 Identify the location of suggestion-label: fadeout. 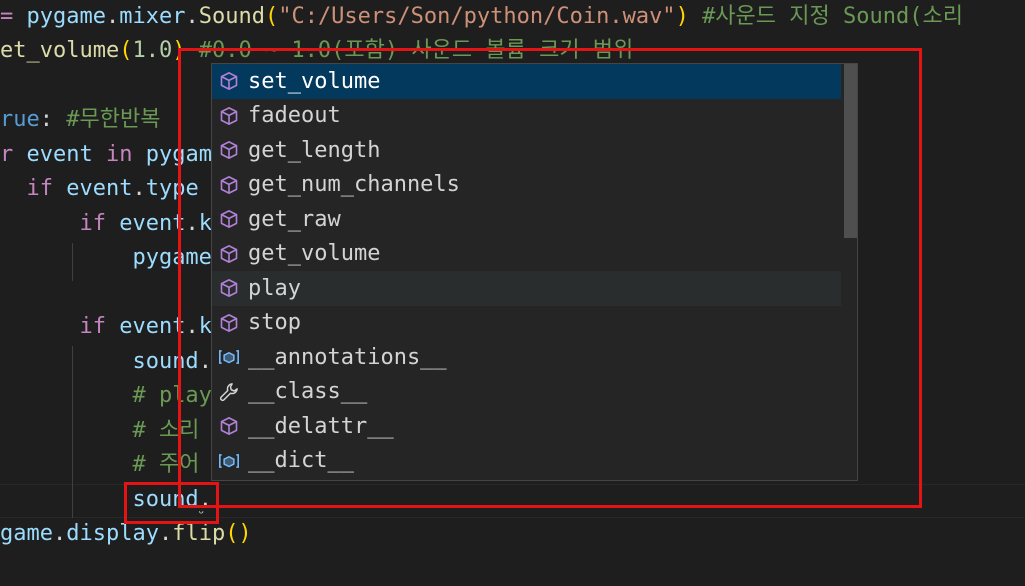
(294, 116).